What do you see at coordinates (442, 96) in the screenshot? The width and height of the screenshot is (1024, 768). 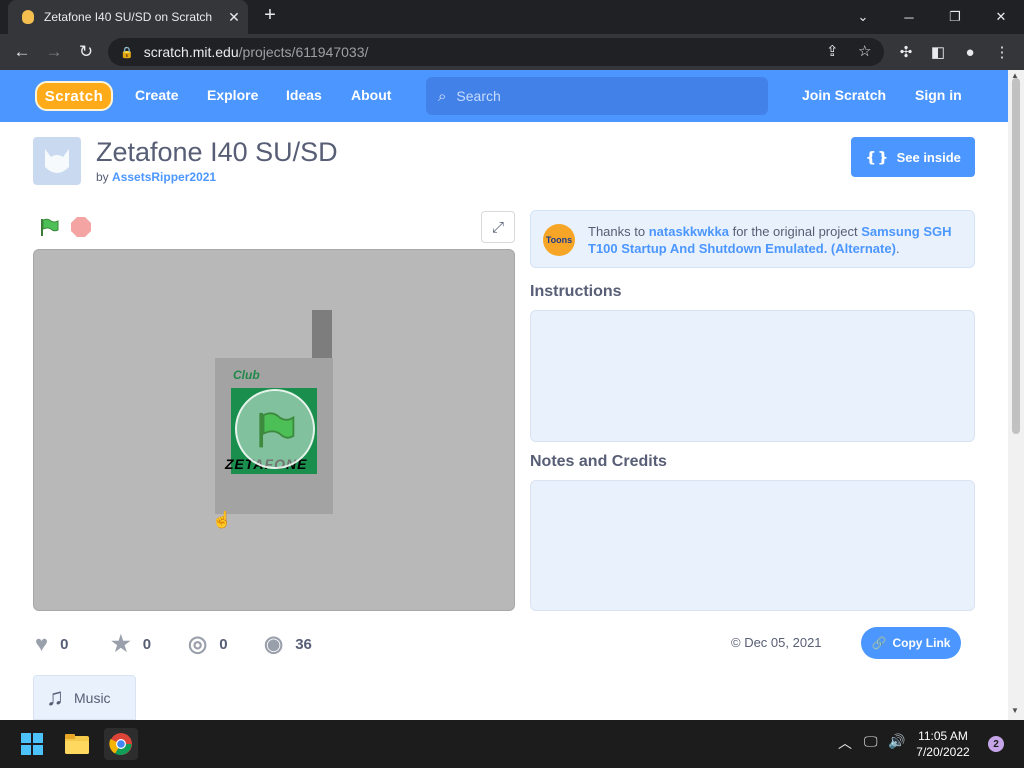 I see `search-icon: ⌕` at bounding box center [442, 96].